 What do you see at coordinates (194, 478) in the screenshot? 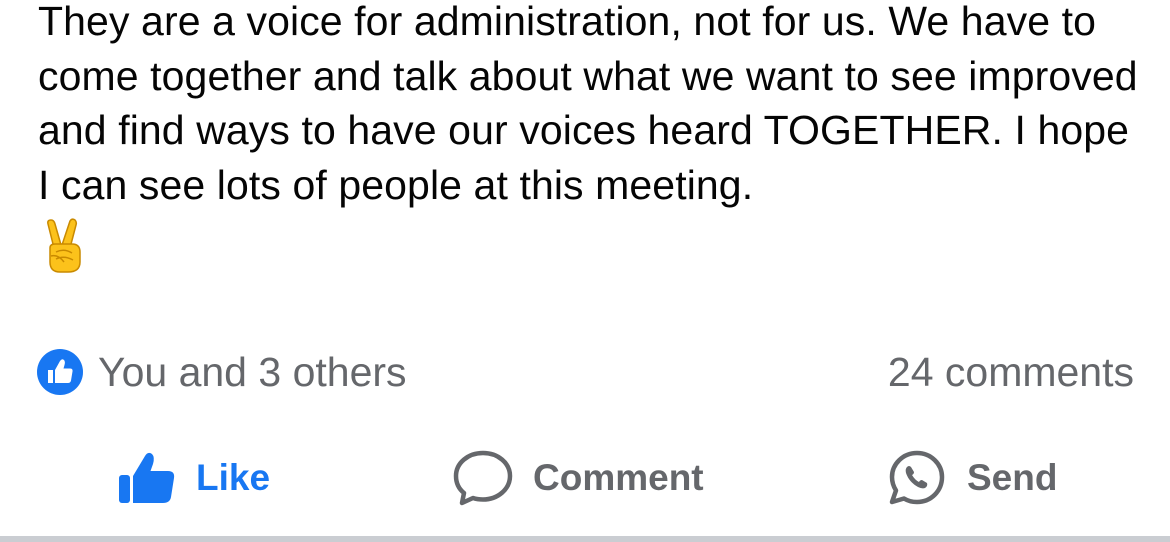
I see `like-button: Like` at bounding box center [194, 478].